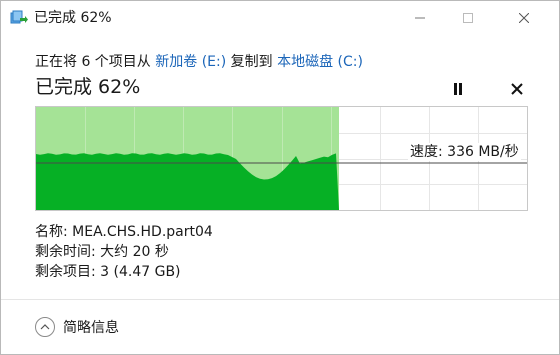  Describe the element at coordinates (45, 327) in the screenshot. I see `chevron-up-icon` at that location.